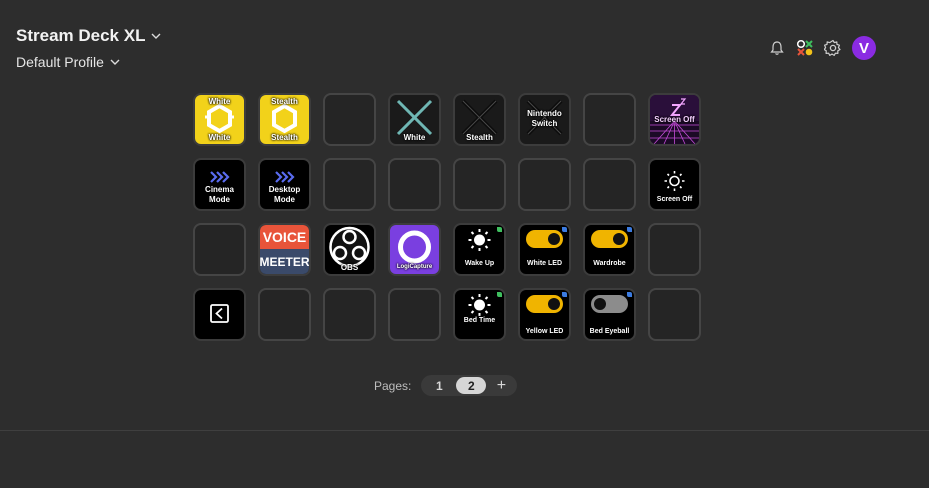  I want to click on back-arrow-icon, so click(219, 313).